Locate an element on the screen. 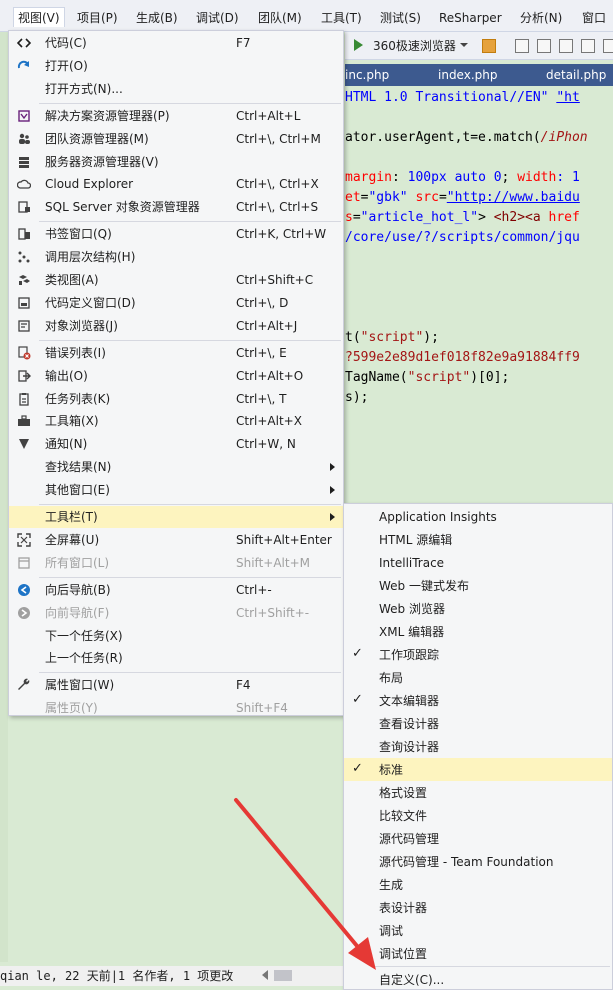  toolbar-submenu-item: HTML 源编辑 is located at coordinates (478, 539).